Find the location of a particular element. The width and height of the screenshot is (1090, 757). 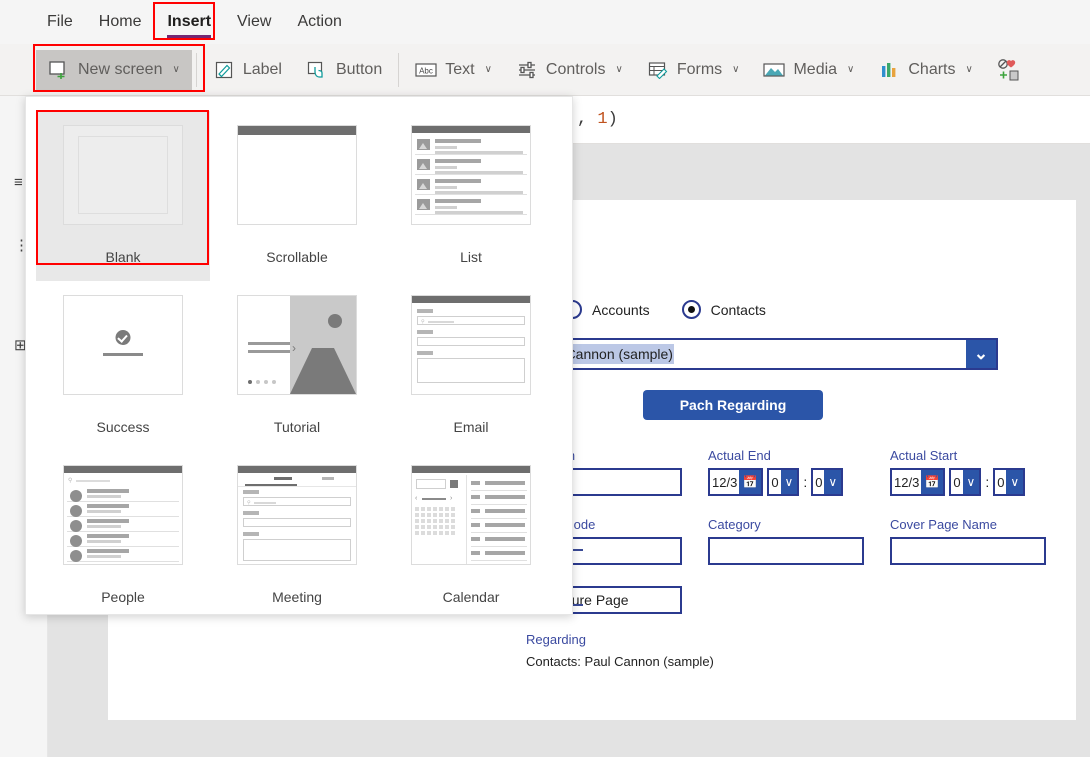

actual-start-date: 12/3 📅 is located at coordinates (918, 482).